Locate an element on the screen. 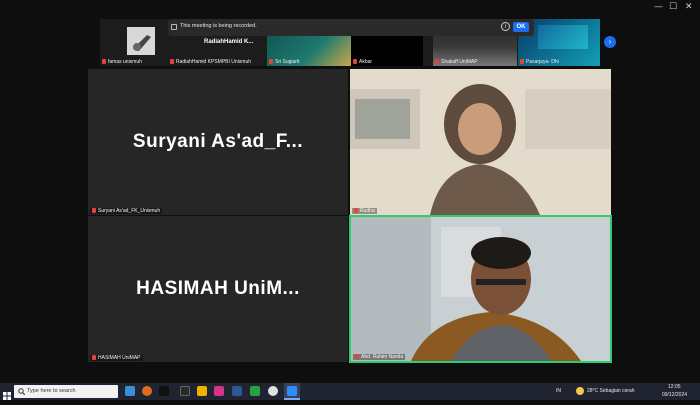  close-button: ✕ is located at coordinates (689, 7).